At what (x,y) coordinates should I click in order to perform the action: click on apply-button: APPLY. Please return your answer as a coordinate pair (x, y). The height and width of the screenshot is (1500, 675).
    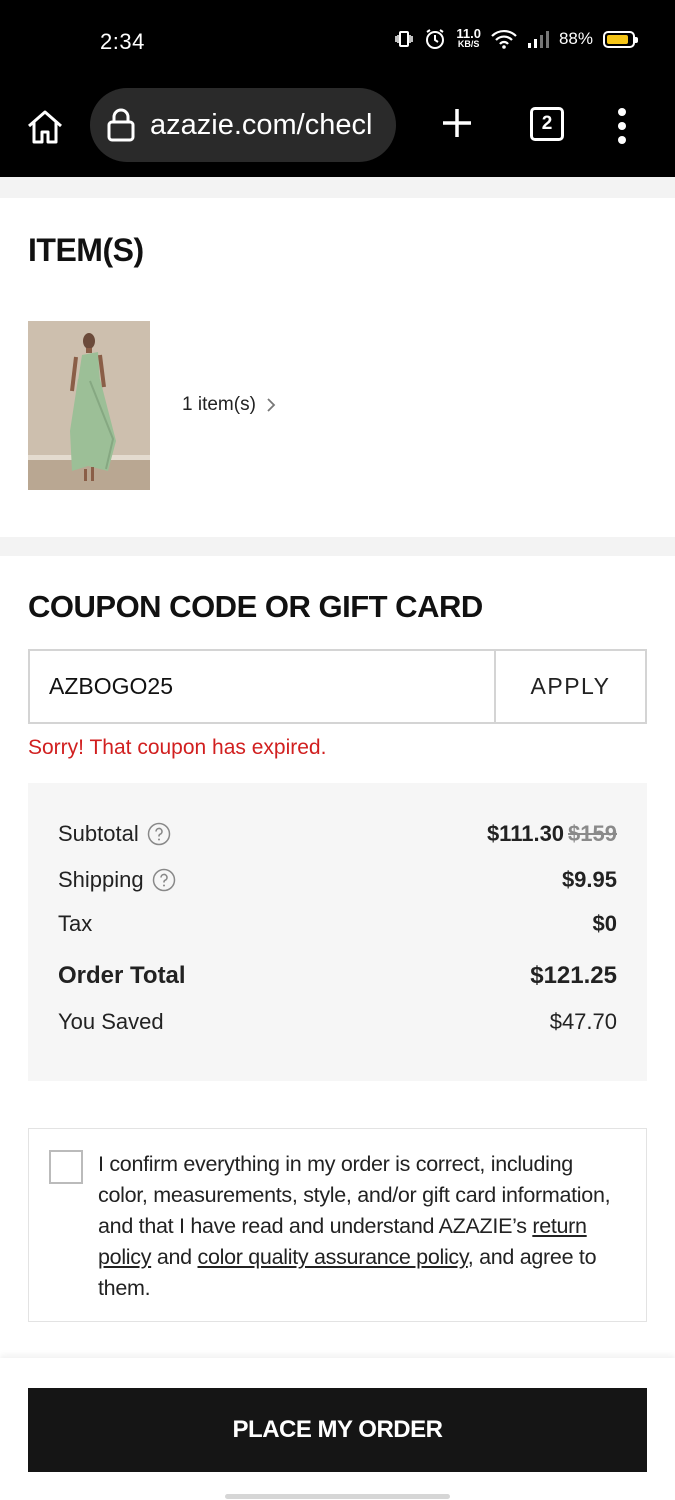
    Looking at the image, I should click on (569, 686).